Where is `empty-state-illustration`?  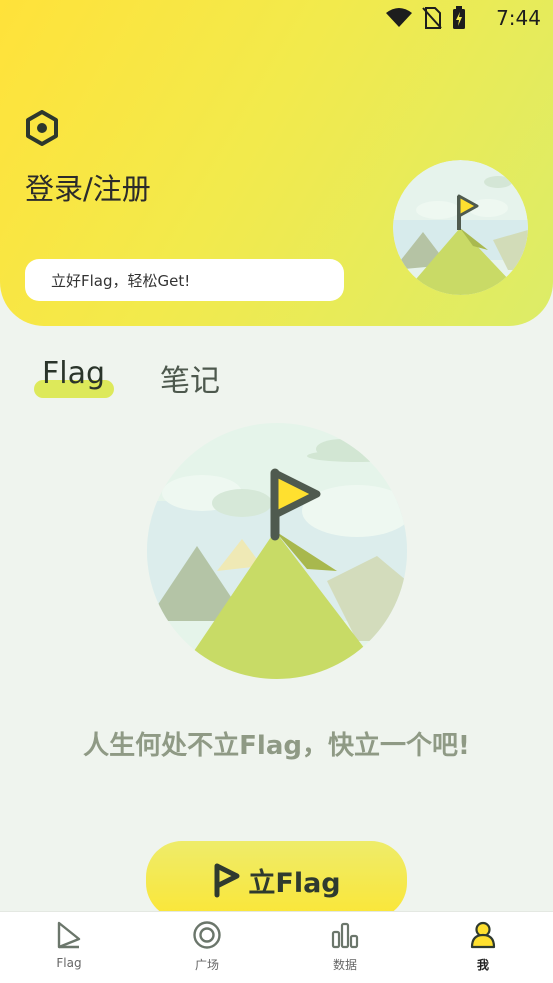 empty-state-illustration is located at coordinates (277, 551).